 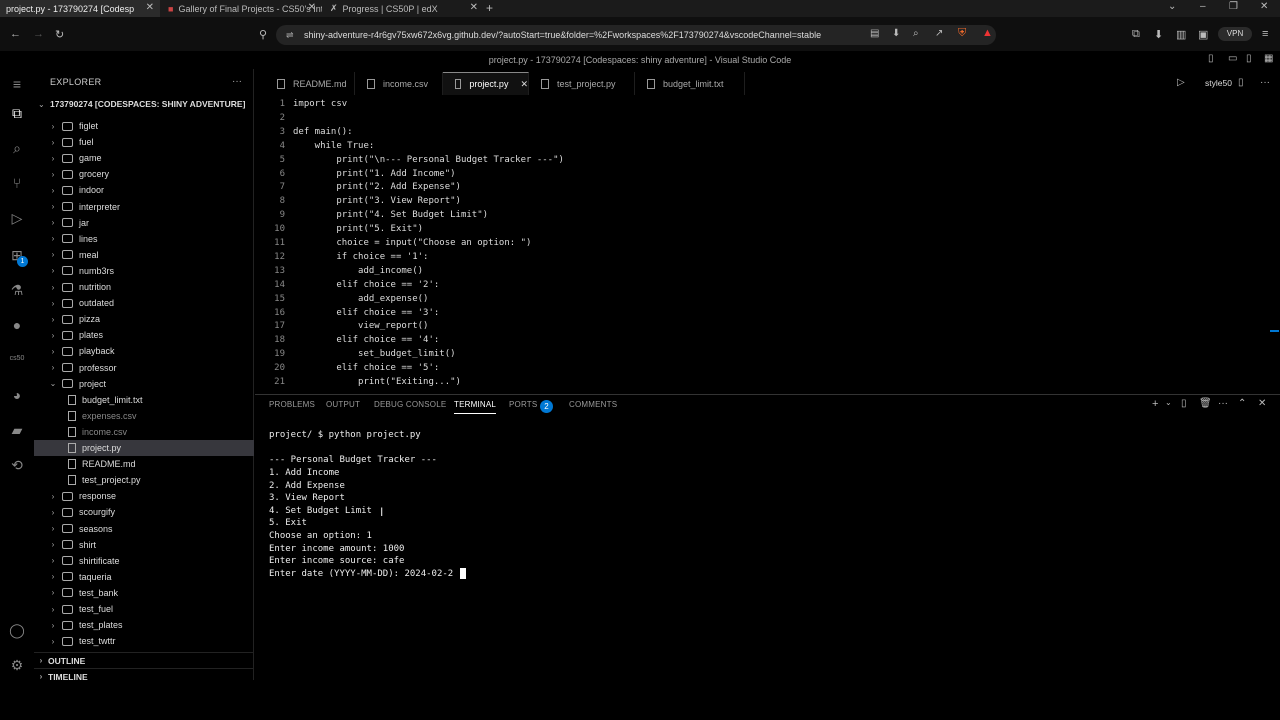 What do you see at coordinates (1233, 6) in the screenshot?
I see `restore-button: ❐` at bounding box center [1233, 6].